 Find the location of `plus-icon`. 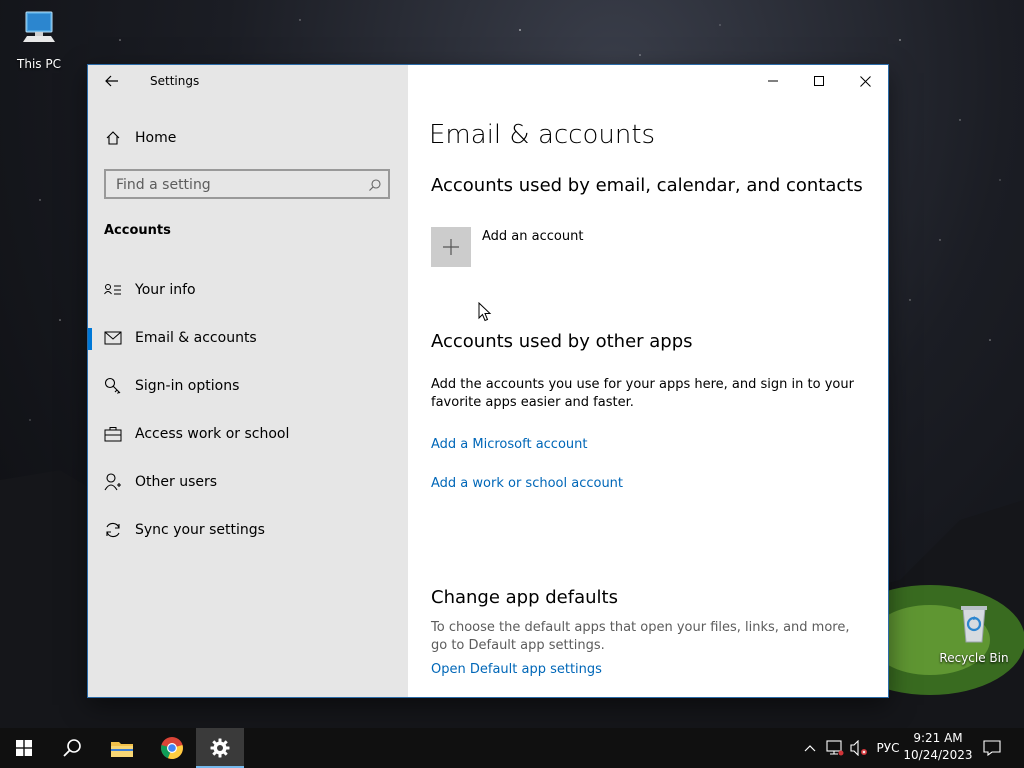

plus-icon is located at coordinates (451, 247).